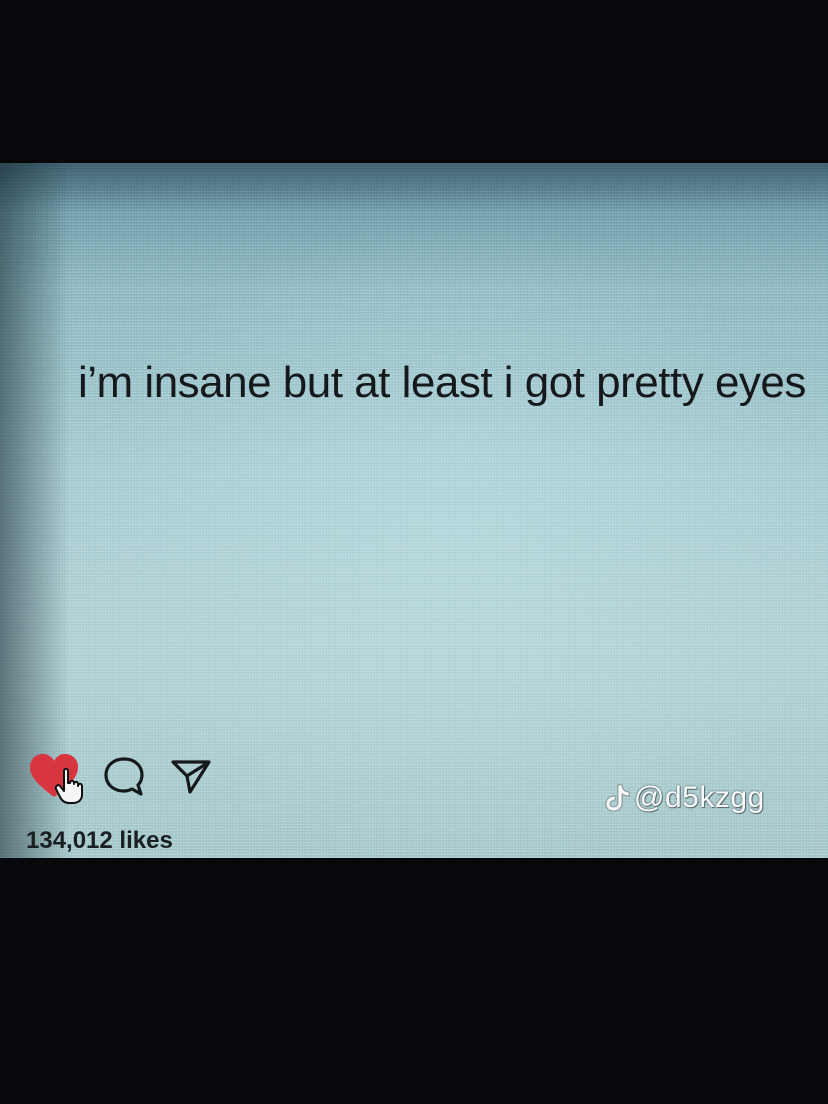 The height and width of the screenshot is (1104, 828). What do you see at coordinates (617, 798) in the screenshot?
I see `tiktok-note-icon` at bounding box center [617, 798].